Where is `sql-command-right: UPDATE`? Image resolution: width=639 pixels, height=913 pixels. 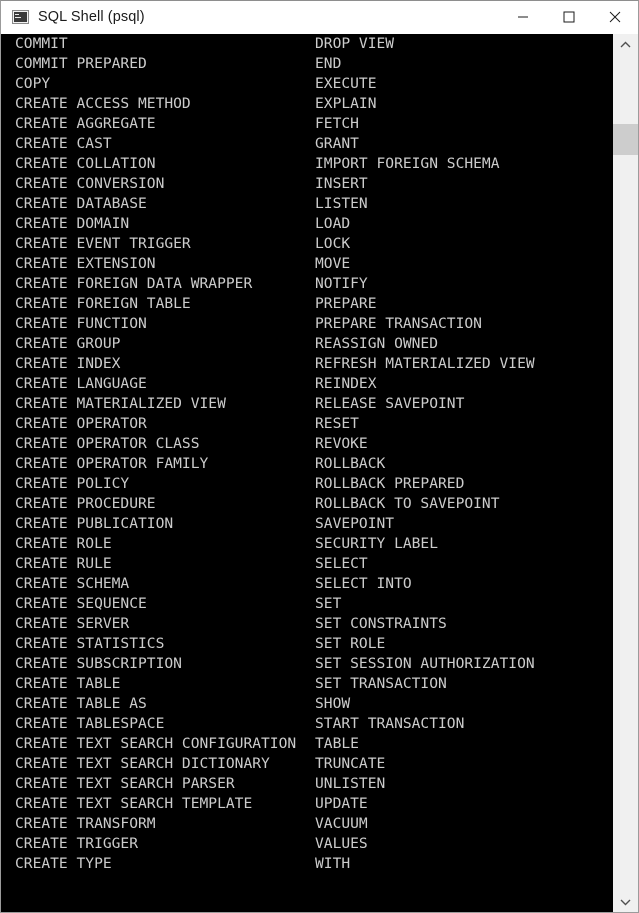 sql-command-right: UPDATE is located at coordinates (341, 803).